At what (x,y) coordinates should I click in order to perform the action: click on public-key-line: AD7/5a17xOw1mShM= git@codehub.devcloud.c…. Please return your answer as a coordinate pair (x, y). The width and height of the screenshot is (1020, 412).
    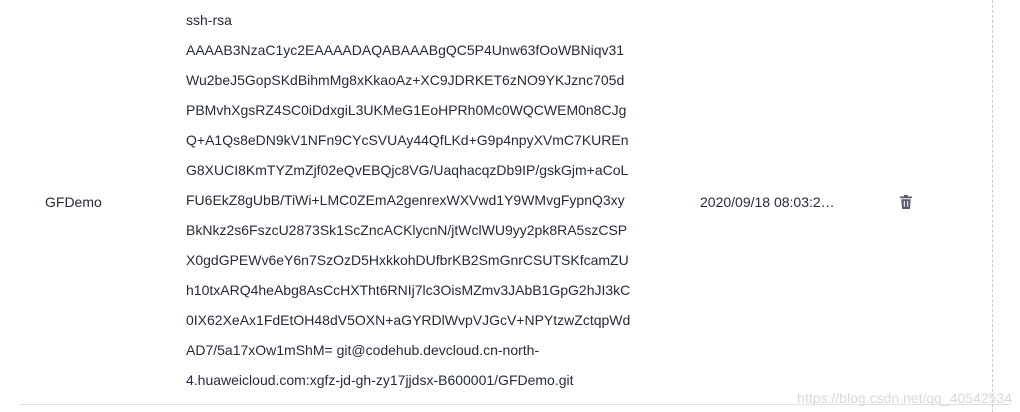
    Looking at the image, I should click on (363, 350).